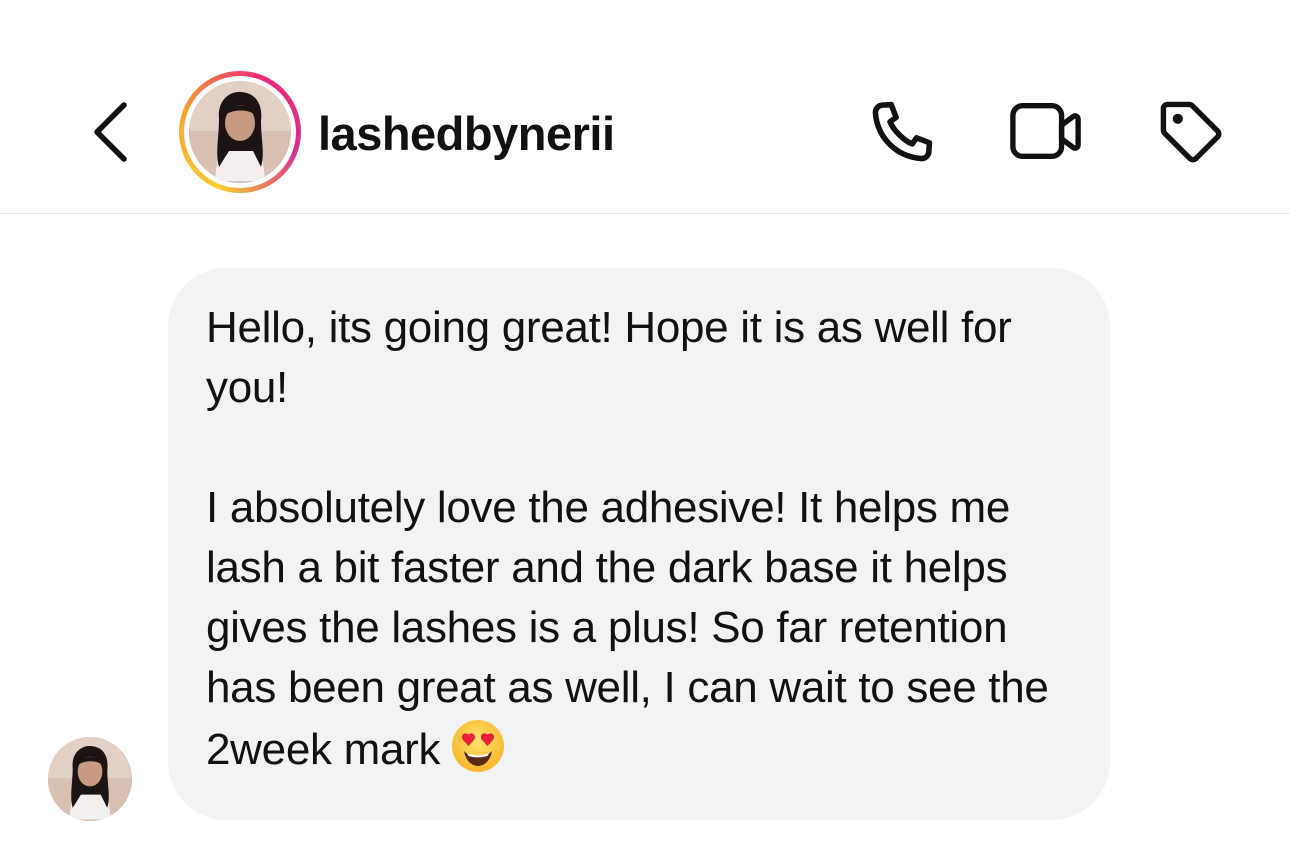  I want to click on video-camera-icon, so click(1045, 131).